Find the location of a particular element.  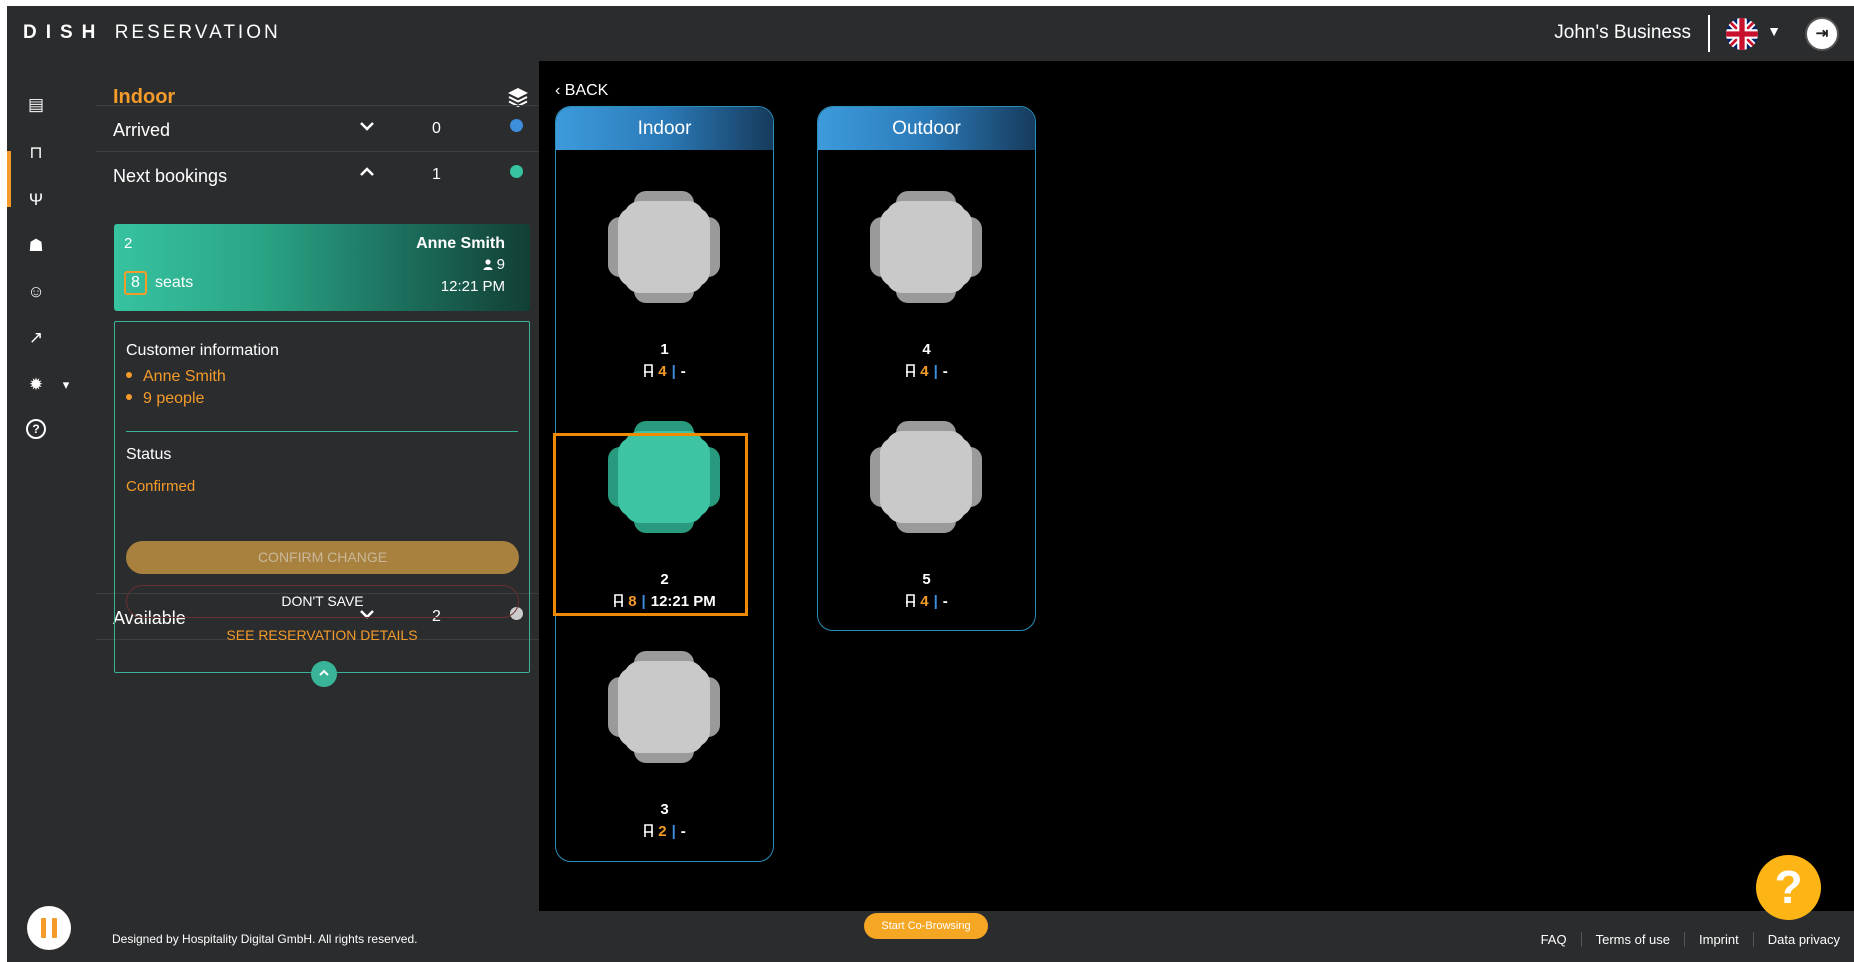

table-info: 2 | - is located at coordinates (664, 831).